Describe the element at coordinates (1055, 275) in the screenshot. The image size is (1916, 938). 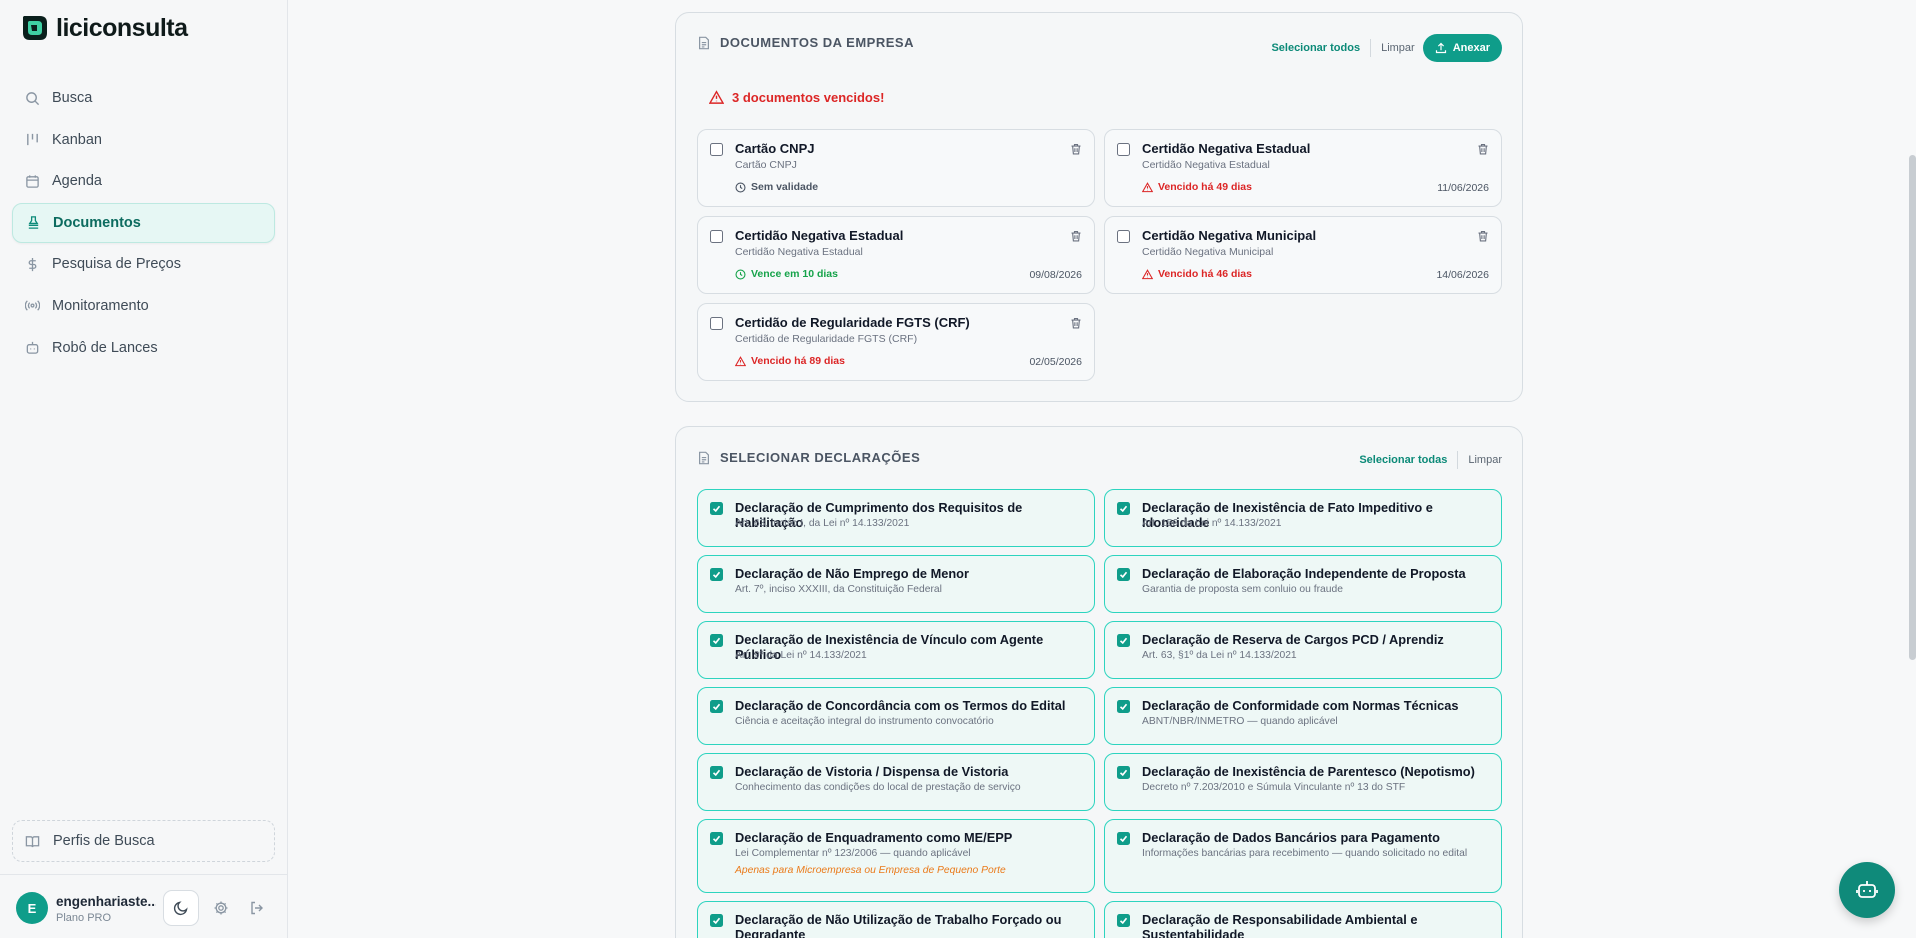
I see `document-date: 09/08/2026` at that location.